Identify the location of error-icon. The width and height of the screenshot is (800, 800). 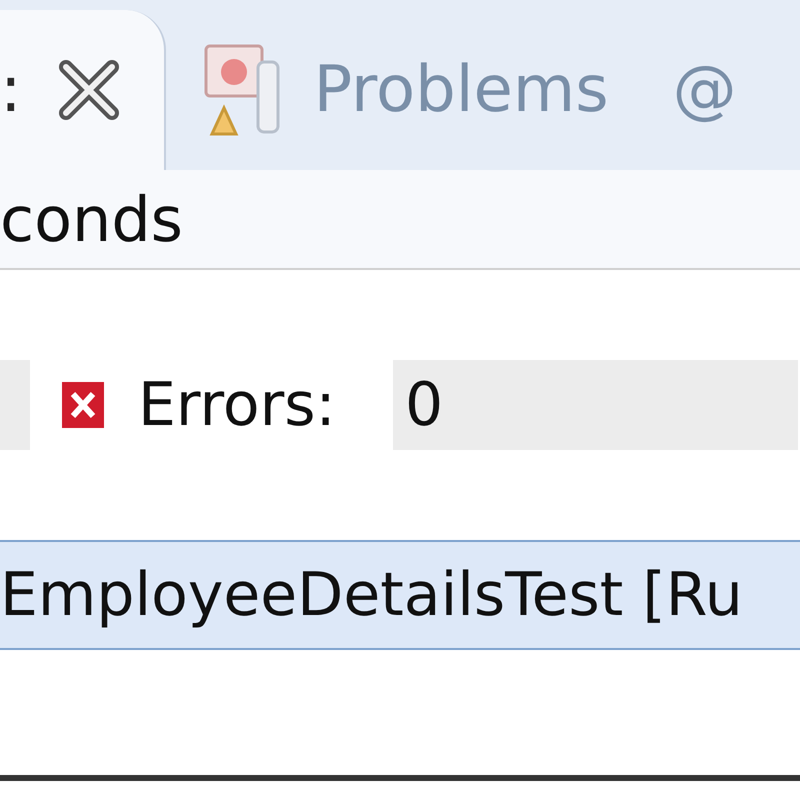
(83, 405).